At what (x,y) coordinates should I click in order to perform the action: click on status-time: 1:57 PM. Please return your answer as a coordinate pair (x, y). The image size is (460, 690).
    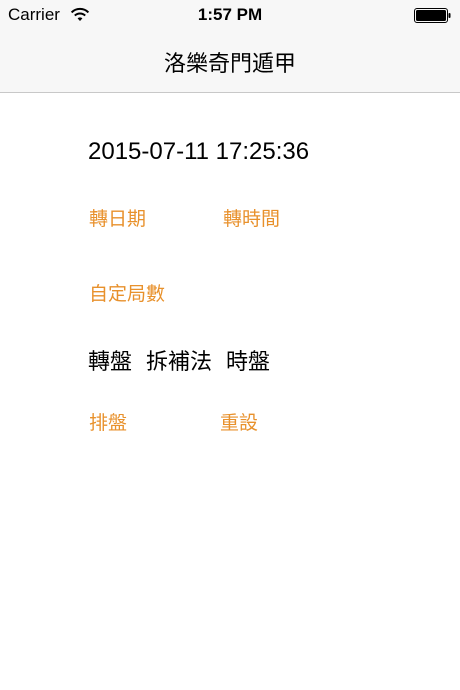
    Looking at the image, I should click on (230, 14).